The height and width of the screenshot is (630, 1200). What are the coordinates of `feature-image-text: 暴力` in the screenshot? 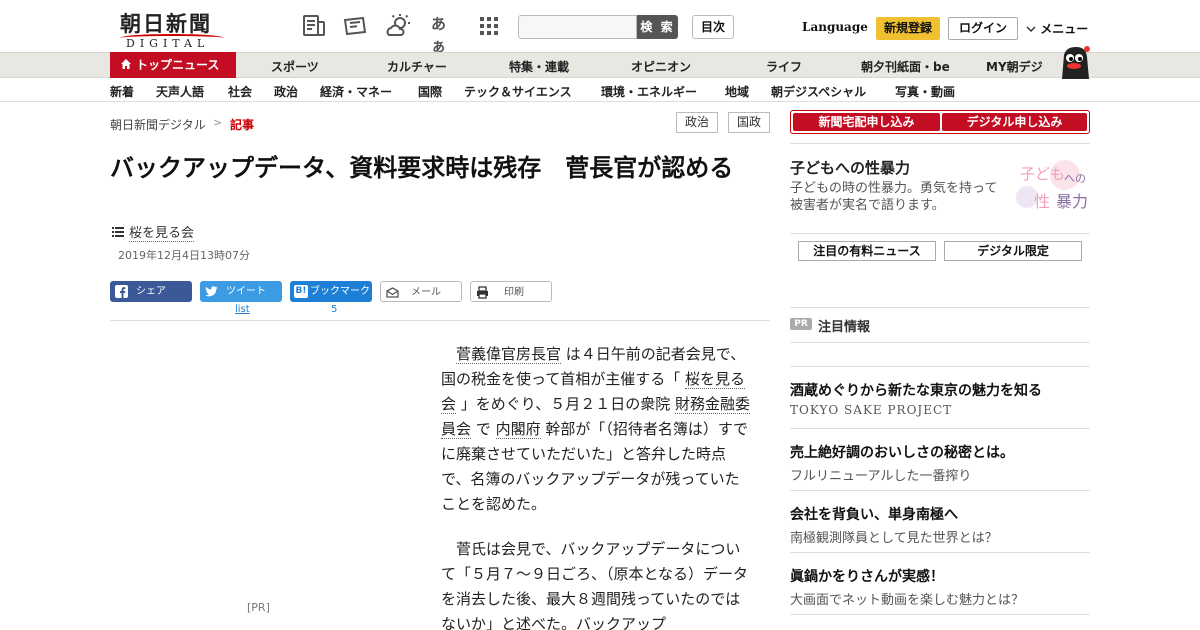 It's located at (1072, 201).